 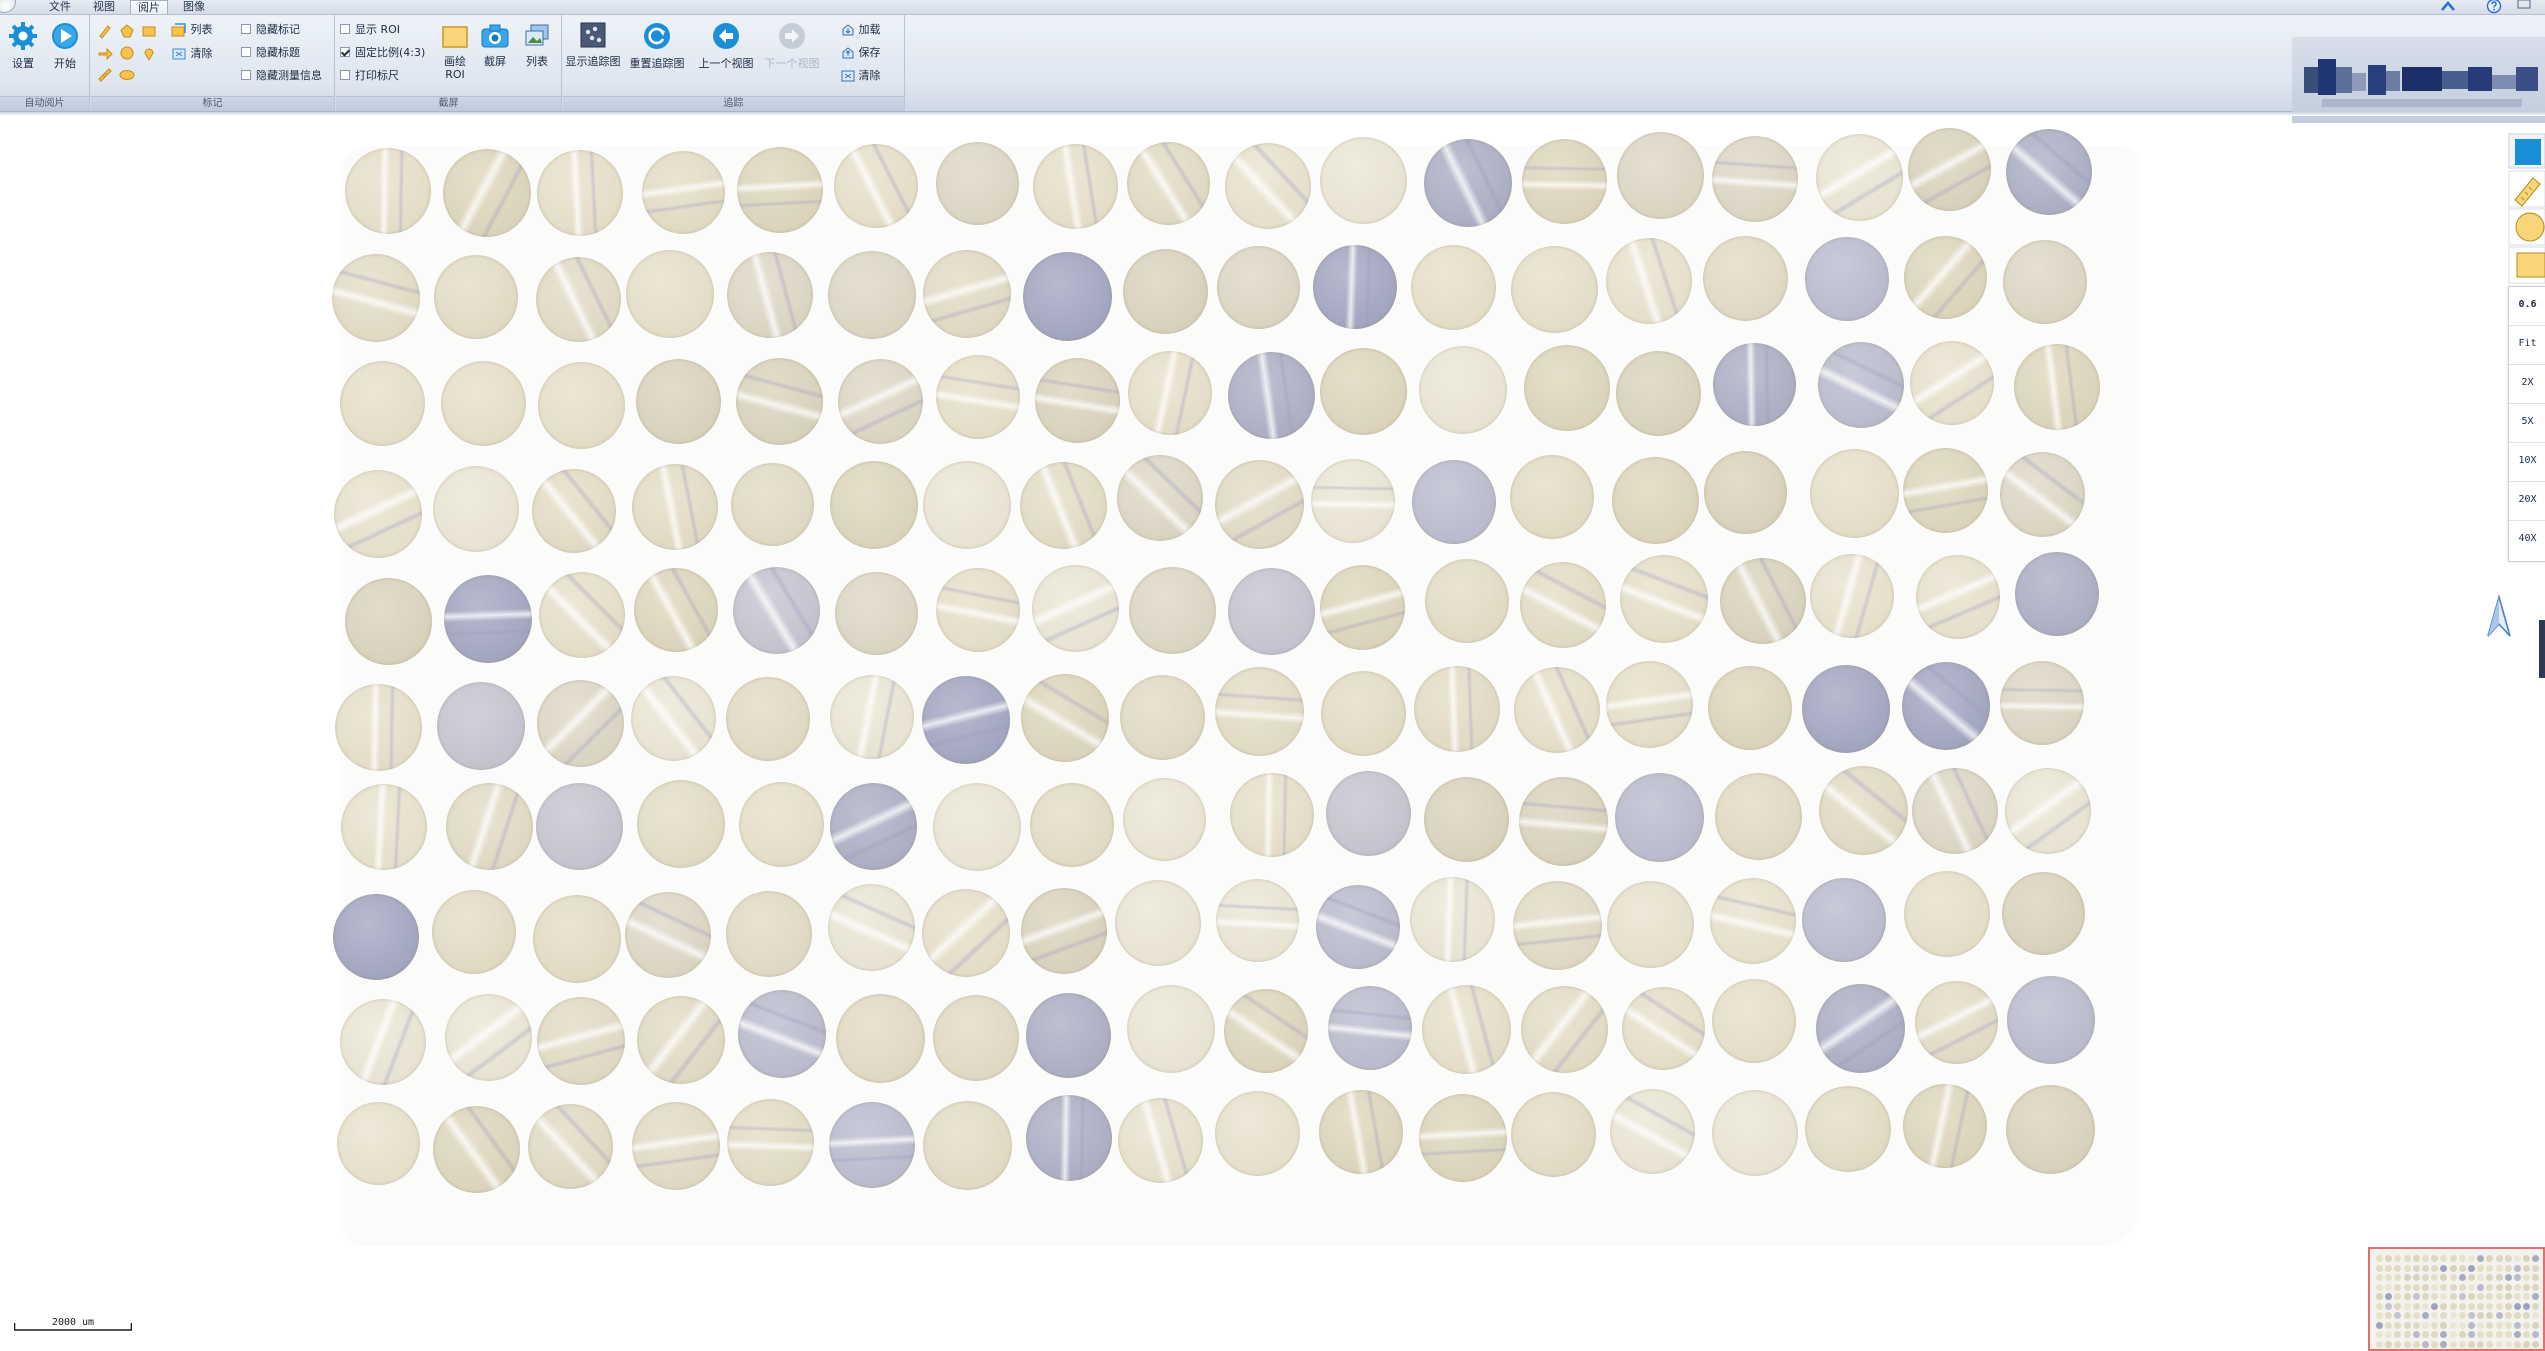 I want to click on pen-tool-icon, so click(x=105, y=31).